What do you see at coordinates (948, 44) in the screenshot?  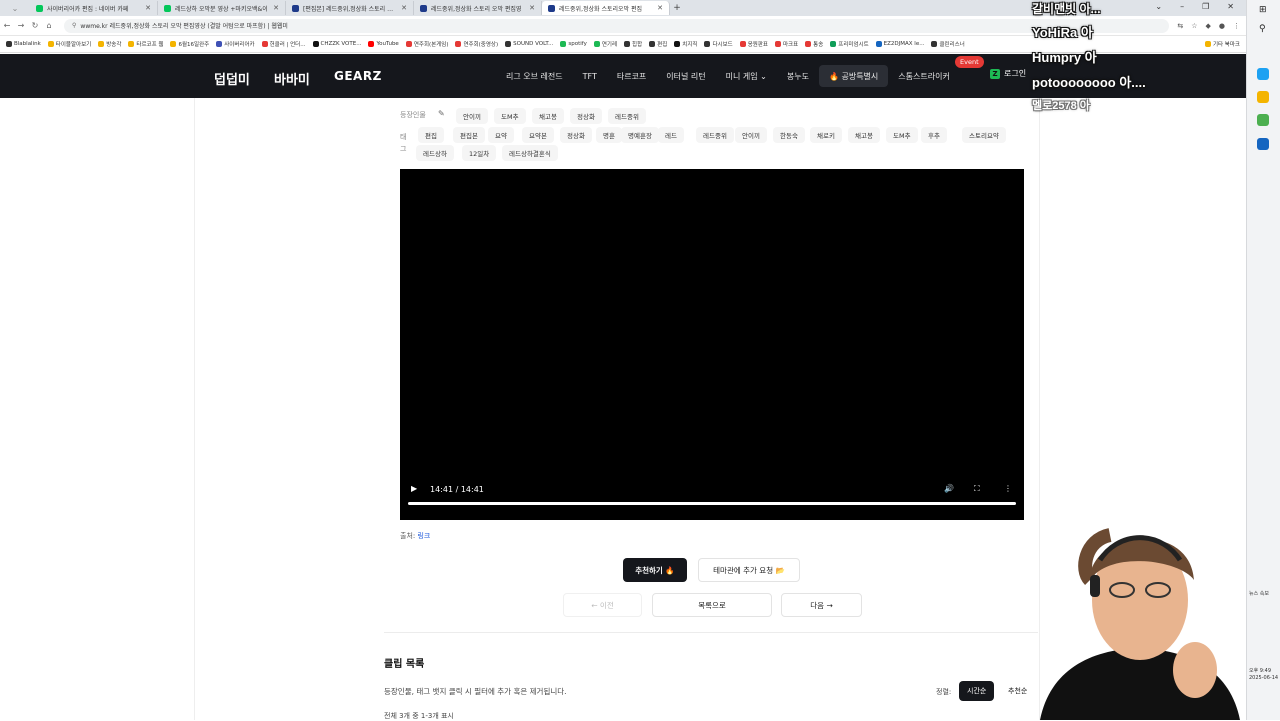 I see `bookmark-item: 클린리스너` at bounding box center [948, 44].